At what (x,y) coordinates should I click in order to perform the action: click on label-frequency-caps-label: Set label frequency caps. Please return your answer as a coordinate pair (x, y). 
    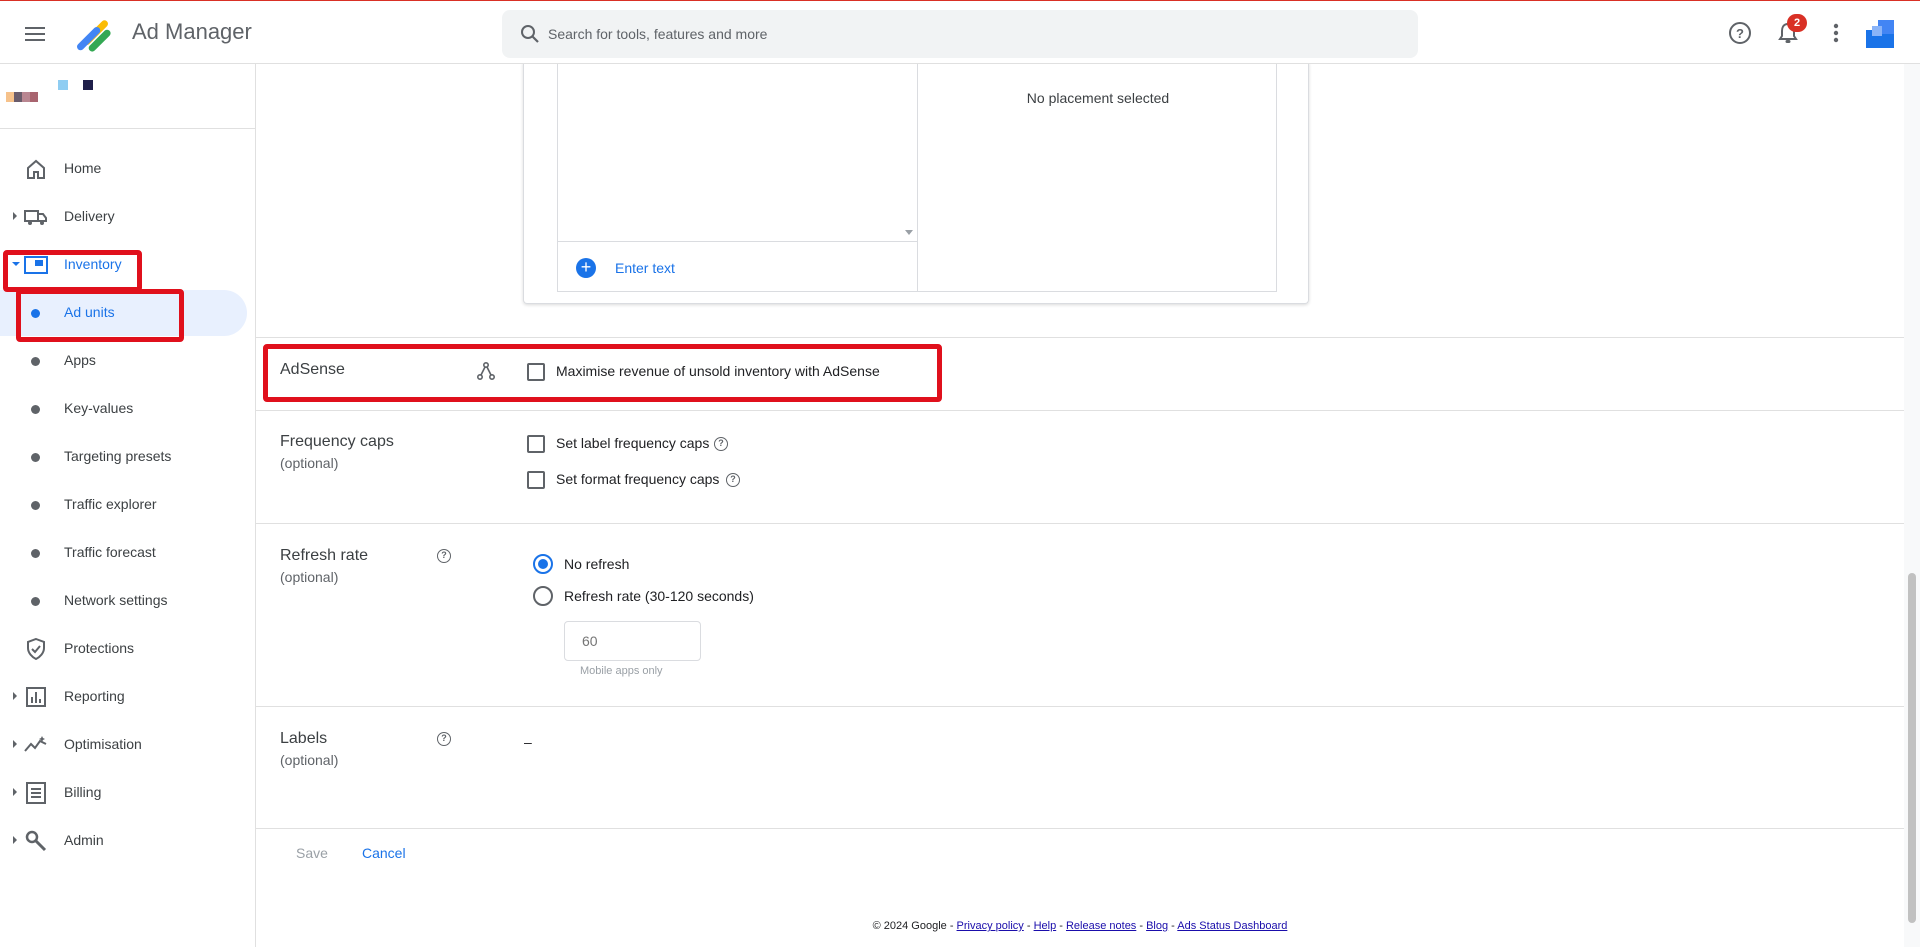
    Looking at the image, I should click on (633, 443).